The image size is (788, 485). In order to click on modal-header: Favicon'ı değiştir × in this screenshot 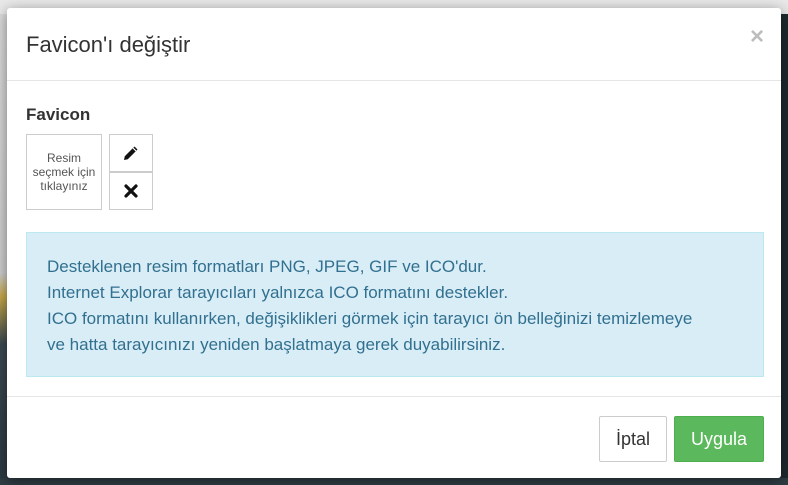, I will do `click(394, 44)`.